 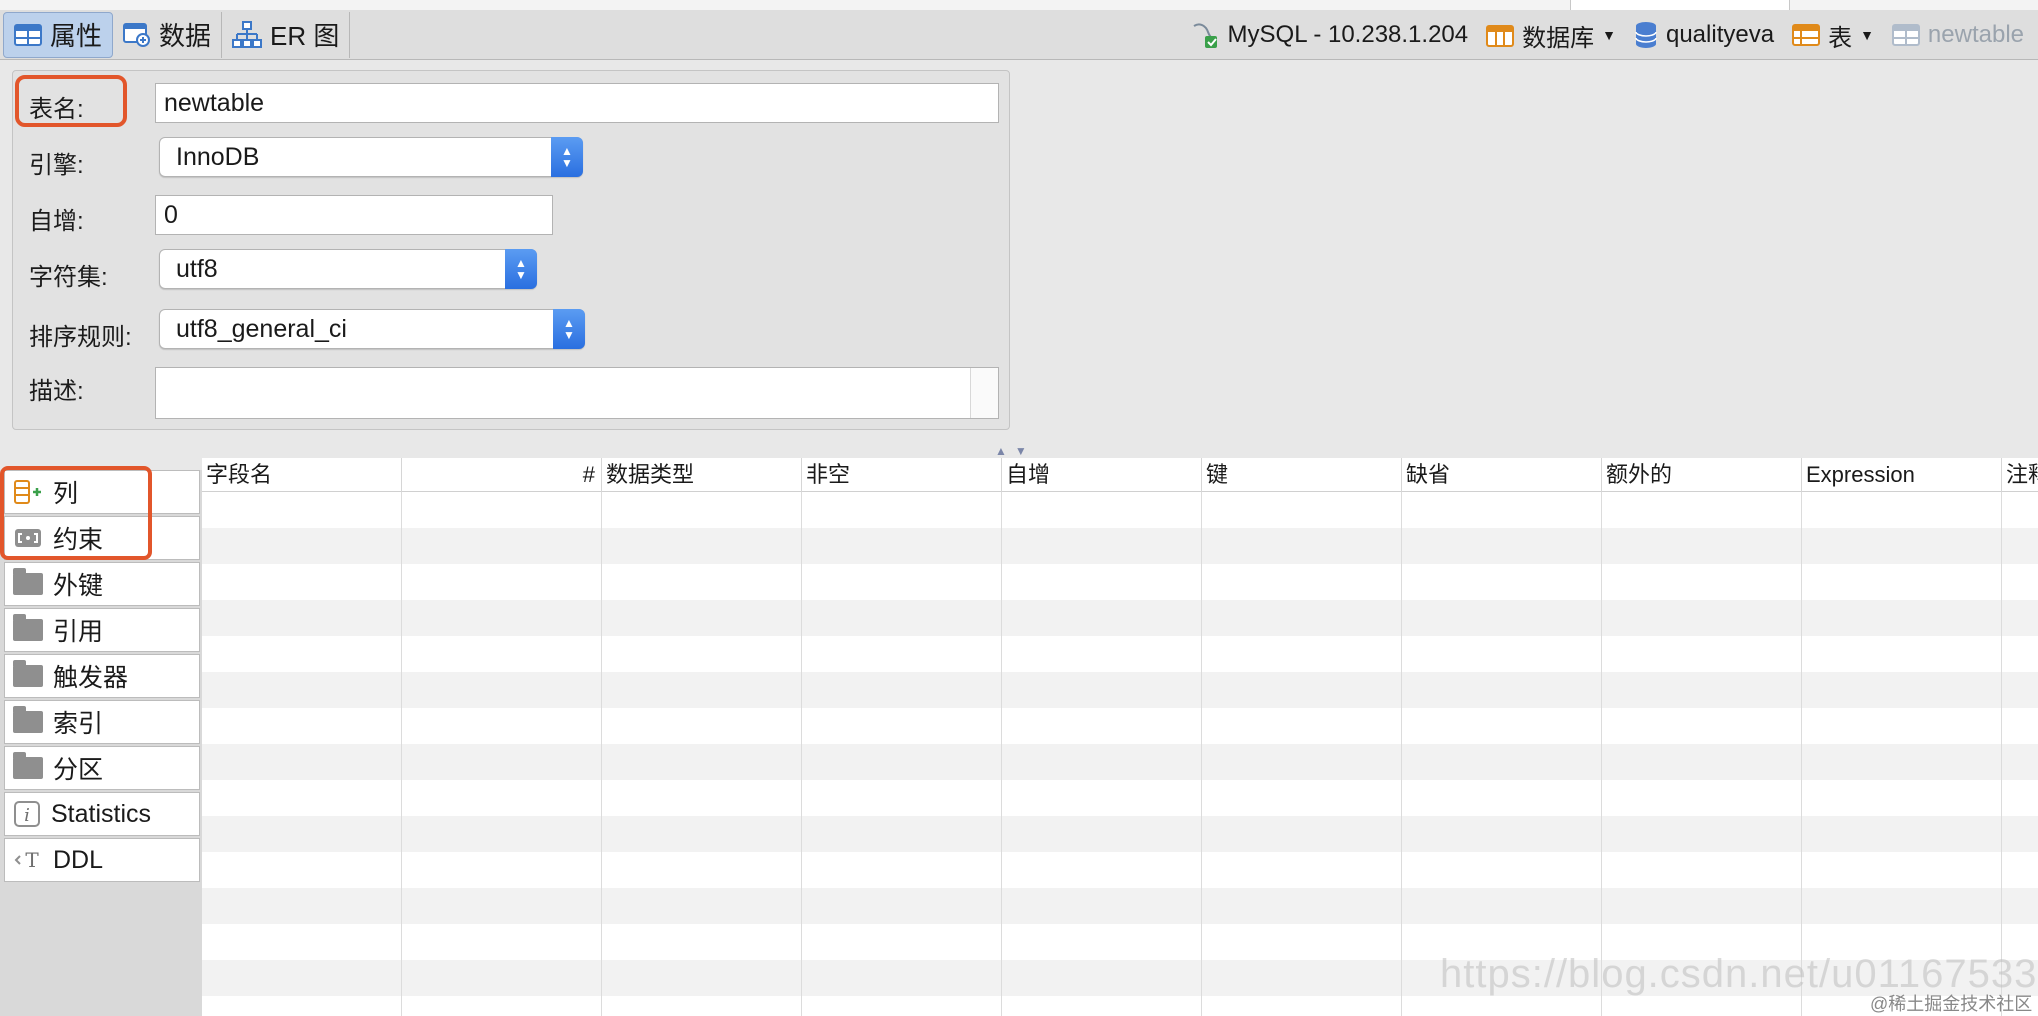 I want to click on tab-data: 数据, so click(x=168, y=34).